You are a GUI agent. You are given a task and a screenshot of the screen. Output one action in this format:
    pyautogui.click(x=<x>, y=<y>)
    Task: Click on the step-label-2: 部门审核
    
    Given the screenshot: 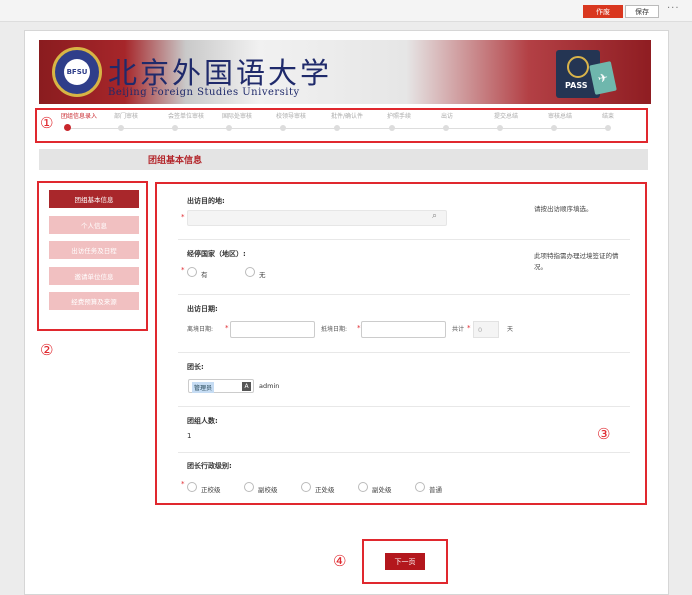 What is the action you would take?
    pyautogui.click(x=126, y=116)
    